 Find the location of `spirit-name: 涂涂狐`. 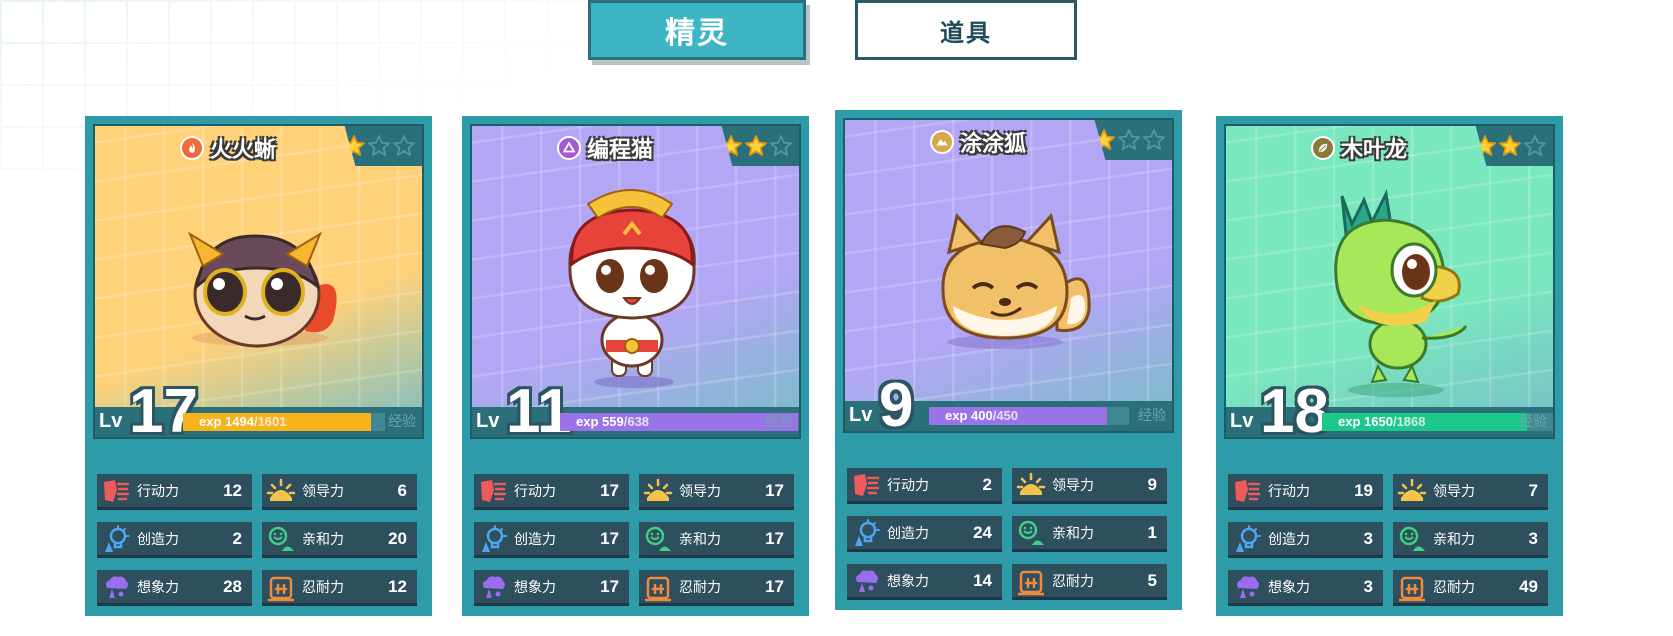

spirit-name: 涂涂狐 is located at coordinates (993, 143).